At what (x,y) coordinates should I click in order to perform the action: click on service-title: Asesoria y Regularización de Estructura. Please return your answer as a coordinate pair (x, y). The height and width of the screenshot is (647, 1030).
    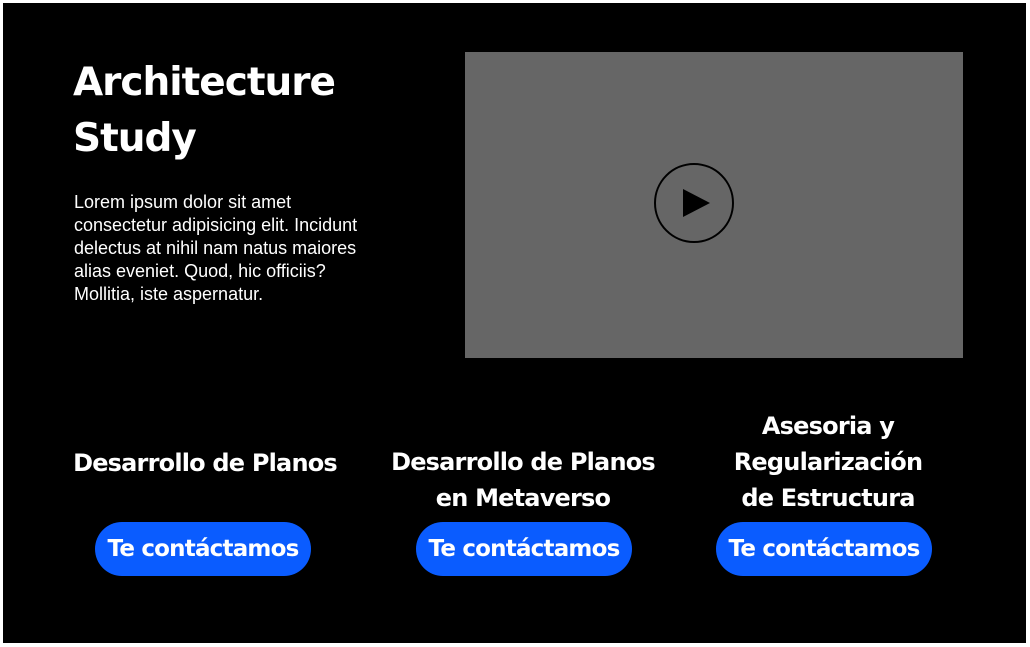
    Looking at the image, I should click on (828, 462).